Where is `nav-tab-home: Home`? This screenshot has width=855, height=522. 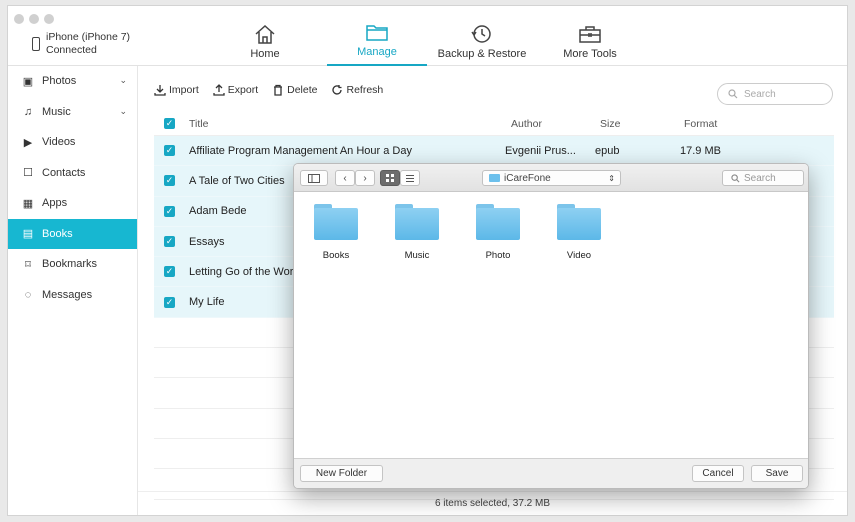 nav-tab-home: Home is located at coordinates (265, 36).